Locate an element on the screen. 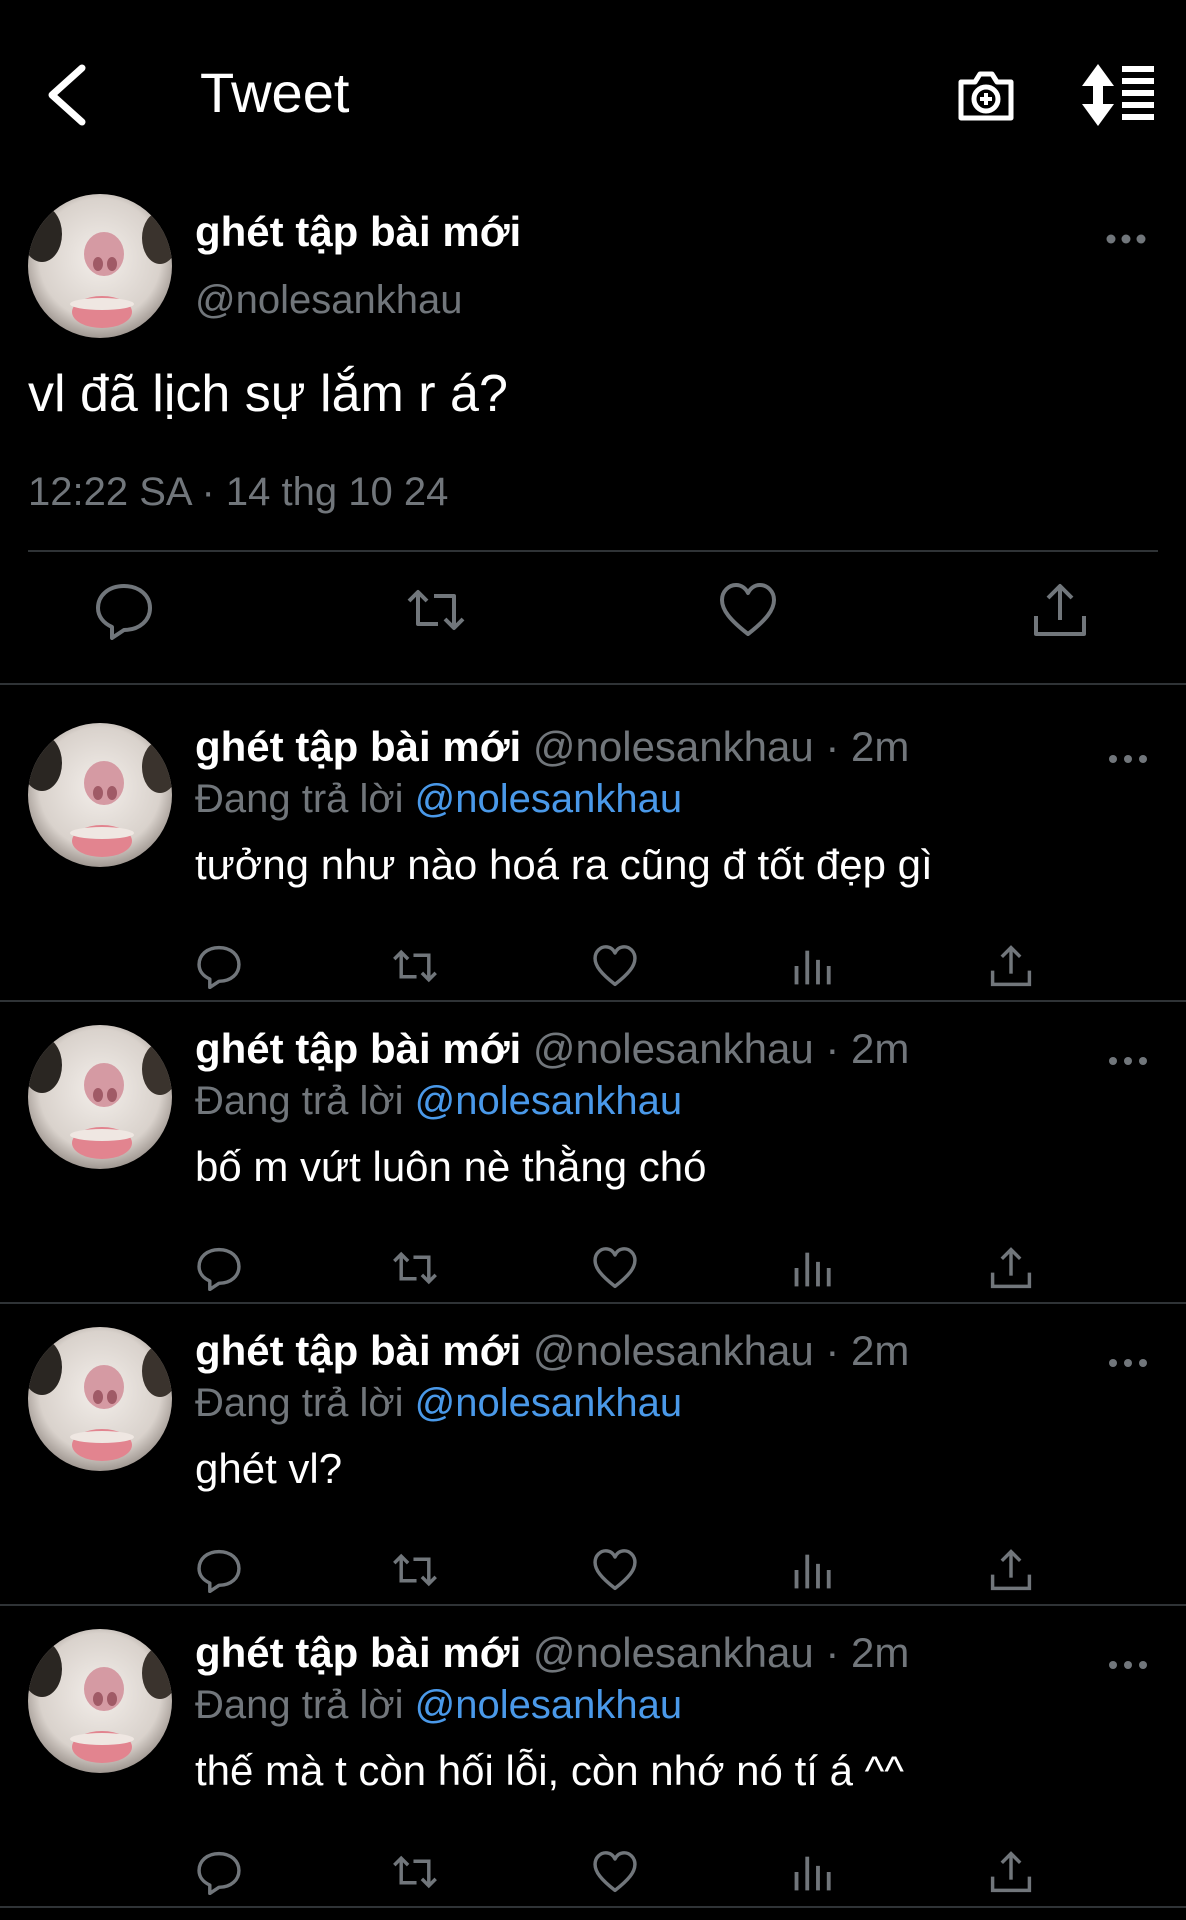  camera-plus-icon is located at coordinates (986, 95).